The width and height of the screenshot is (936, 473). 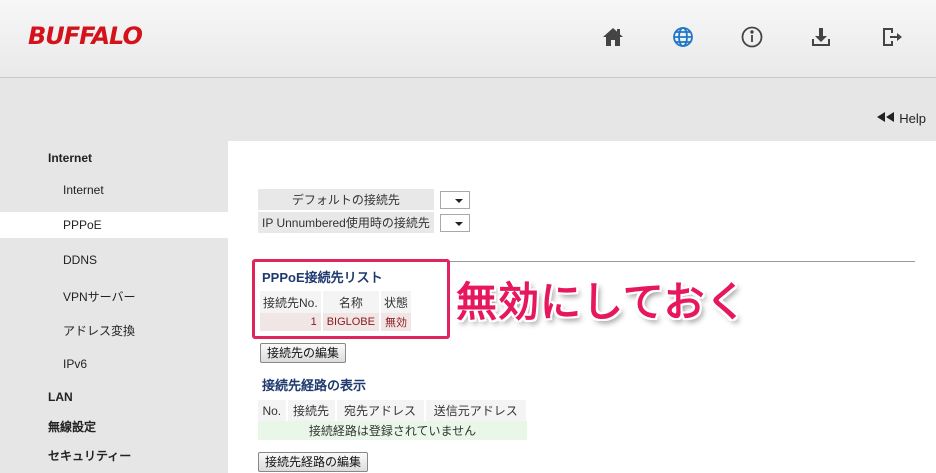 What do you see at coordinates (683, 37) in the screenshot?
I see `globe-icon` at bounding box center [683, 37].